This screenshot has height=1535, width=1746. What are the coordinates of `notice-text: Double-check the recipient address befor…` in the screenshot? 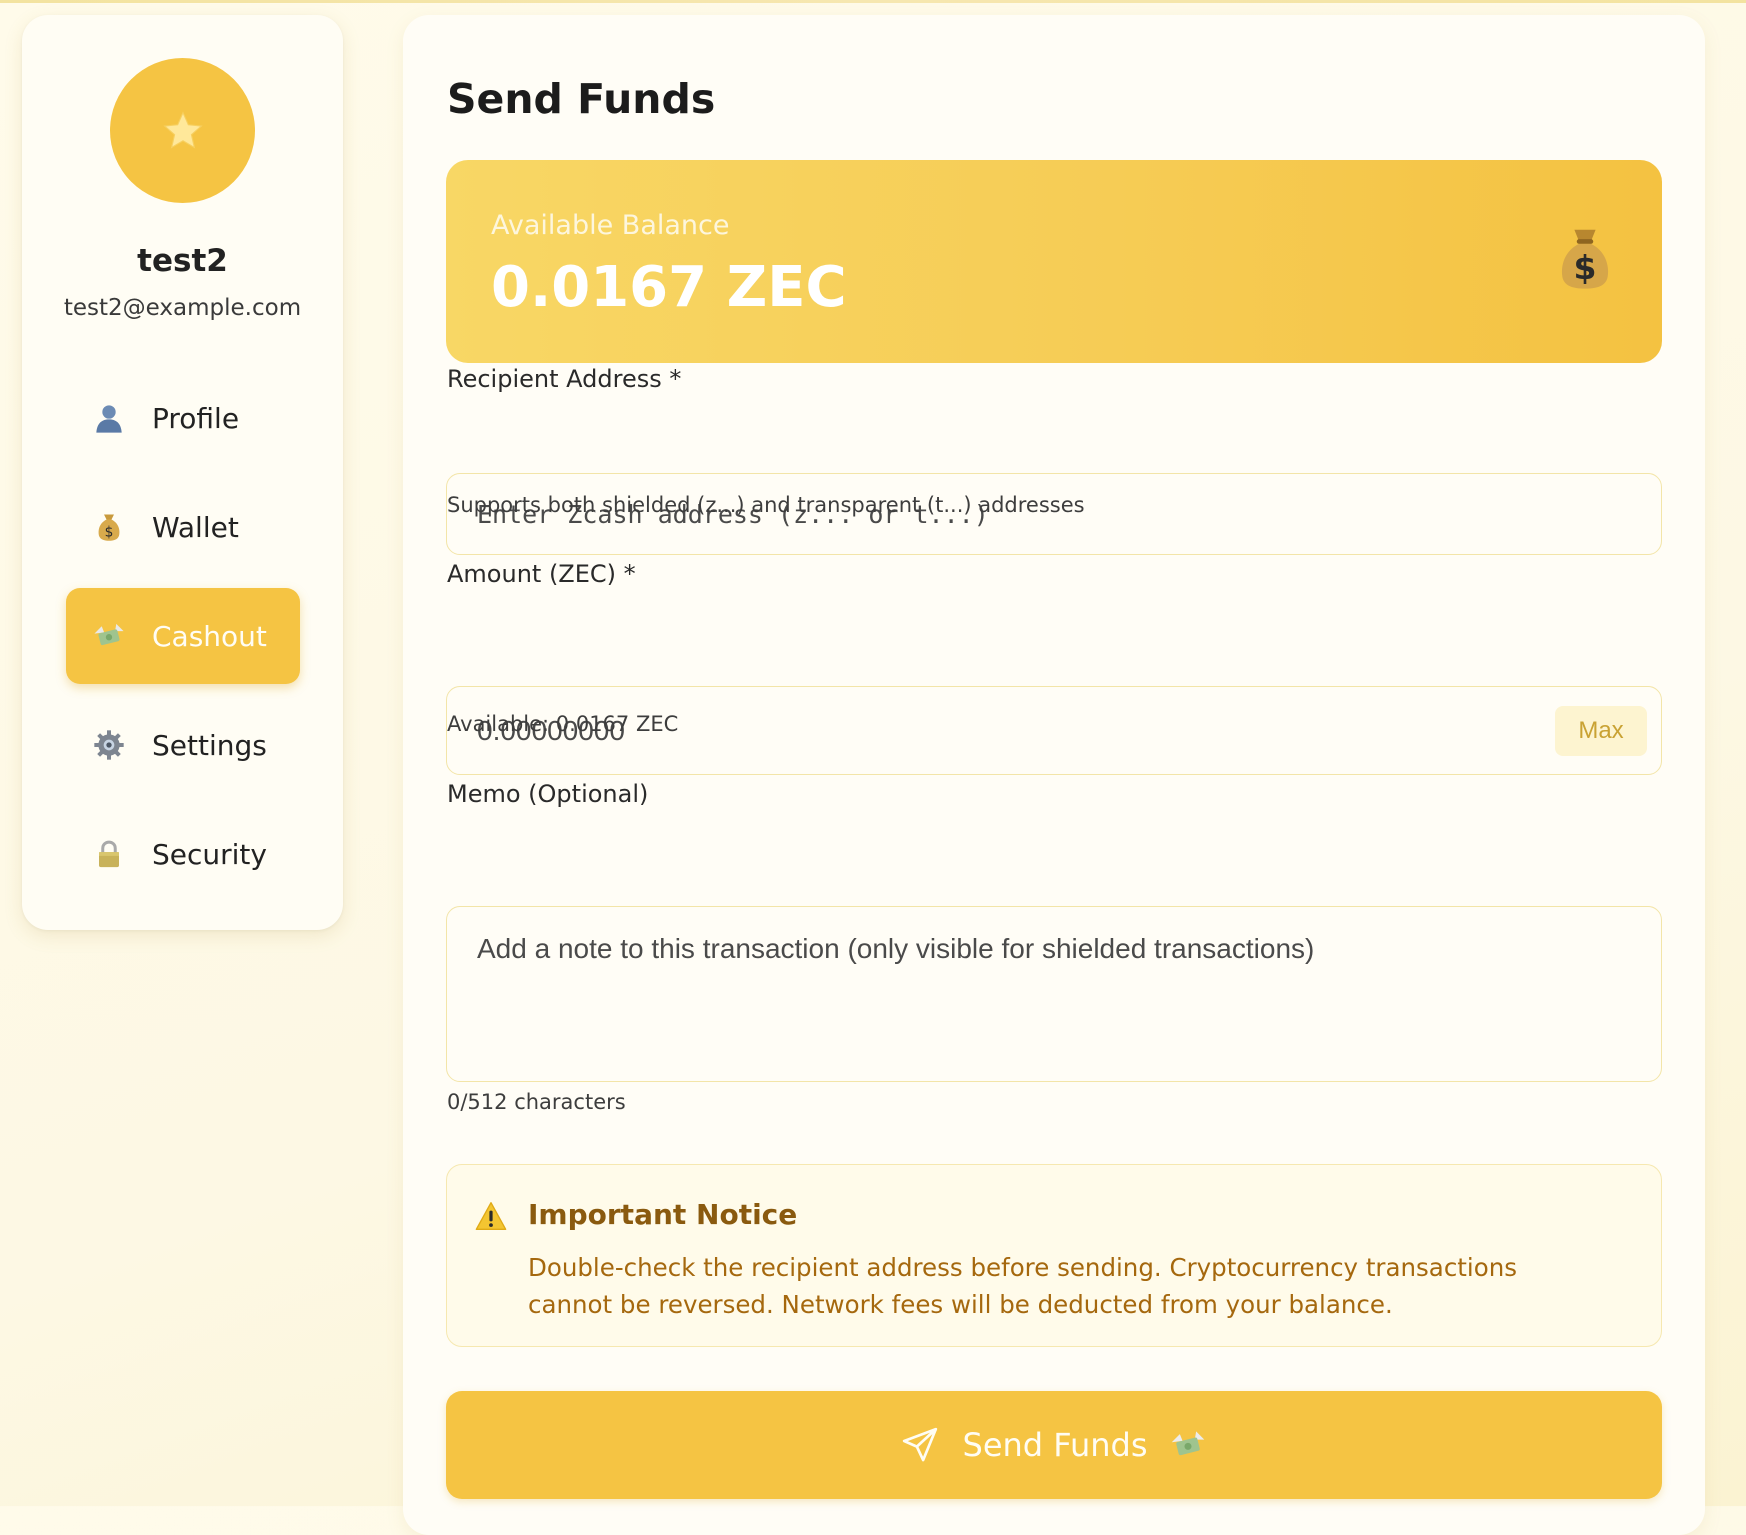 It's located at (1022, 1286).